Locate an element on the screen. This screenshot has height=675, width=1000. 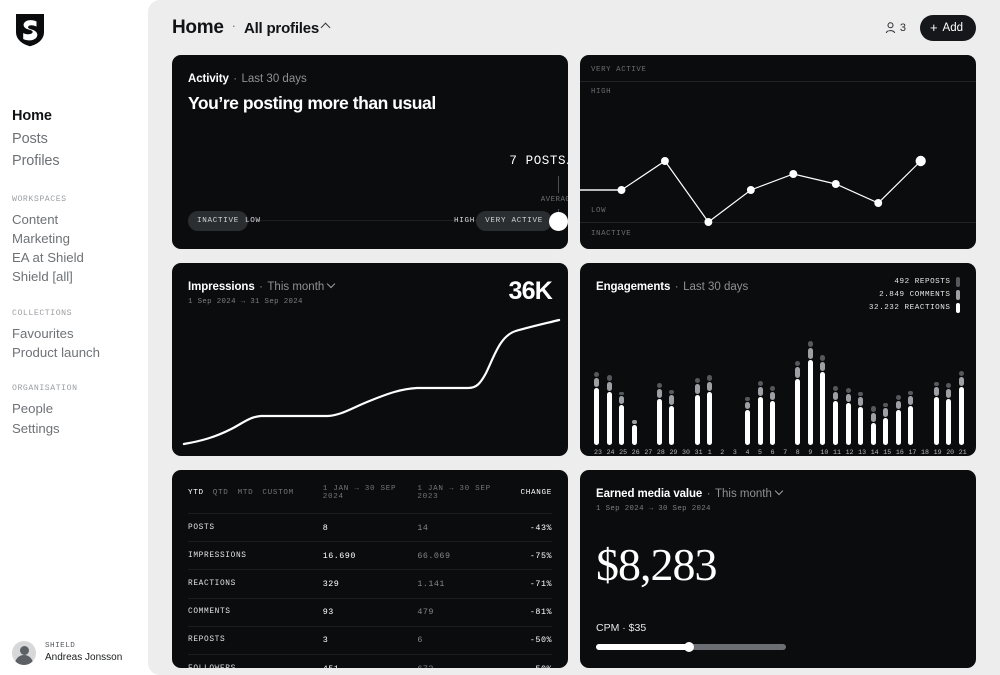
legend-comments-value: 2.849 is located at coordinates (892, 295).